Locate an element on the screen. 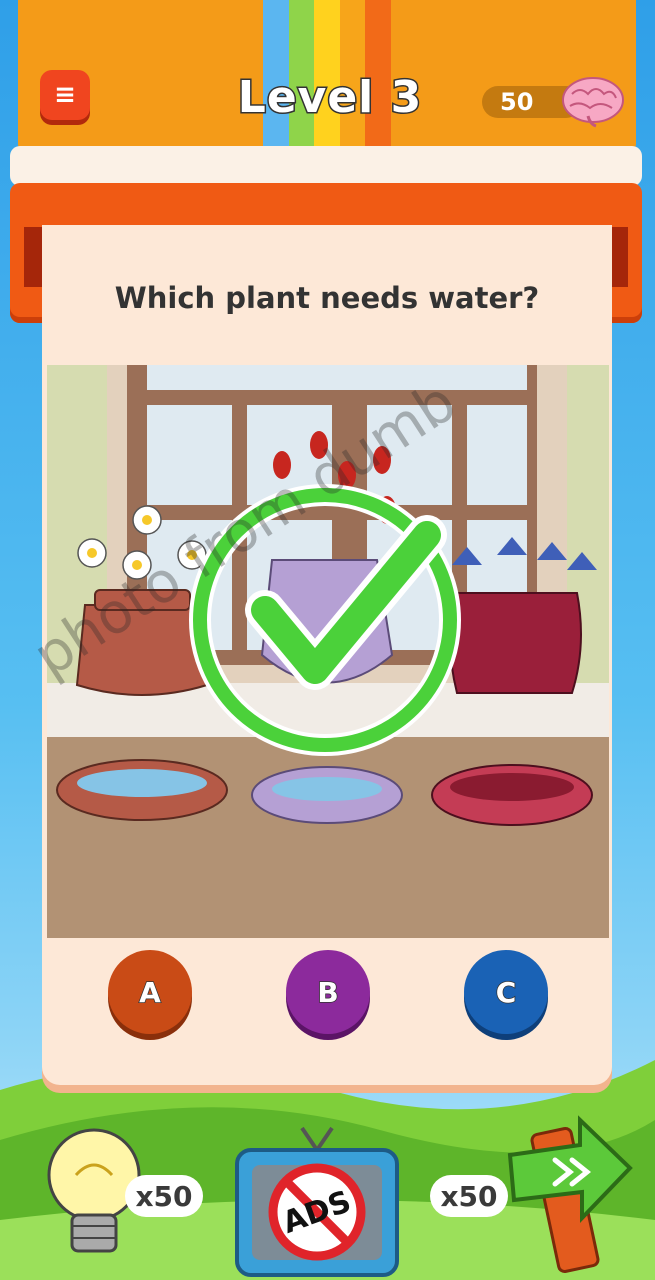 The width and height of the screenshot is (655, 1280). answer-b-button: B is located at coordinates (328, 992).